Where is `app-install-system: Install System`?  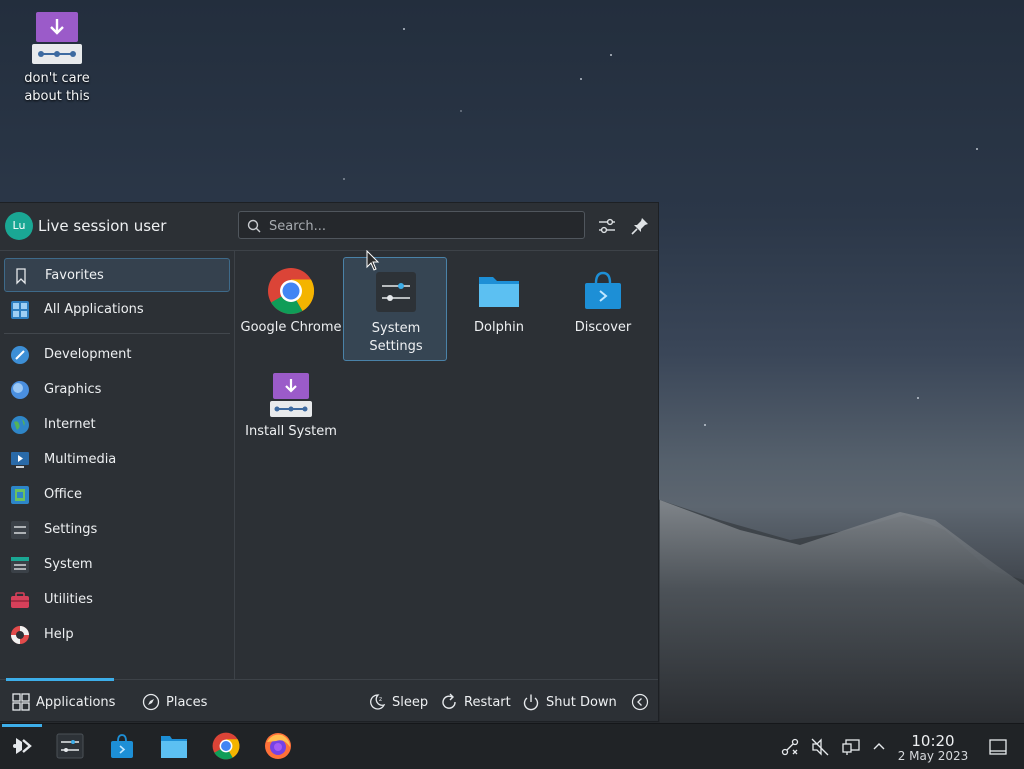
app-install-system: Install System is located at coordinates (291, 413).